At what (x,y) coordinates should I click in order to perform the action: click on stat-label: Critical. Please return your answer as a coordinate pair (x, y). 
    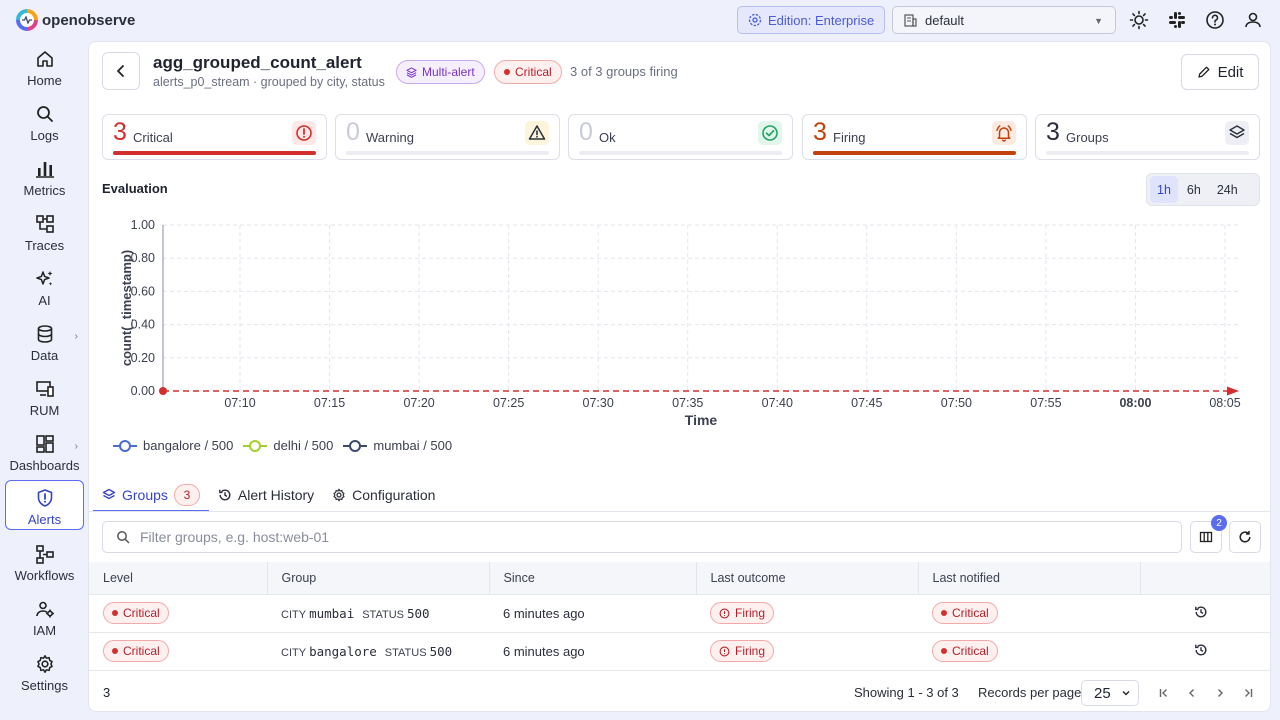
    Looking at the image, I should click on (153, 137).